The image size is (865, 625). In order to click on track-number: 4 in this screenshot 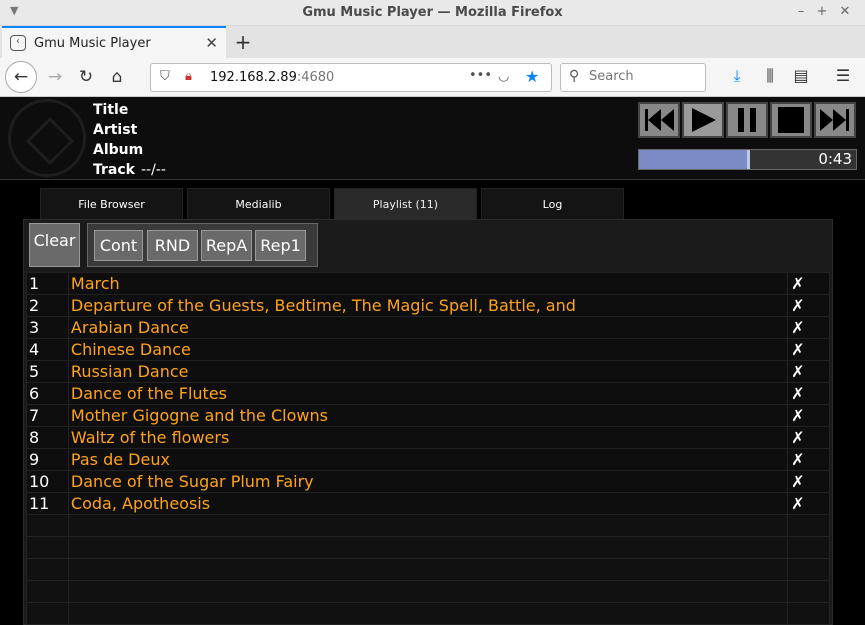, I will do `click(47, 349)`.